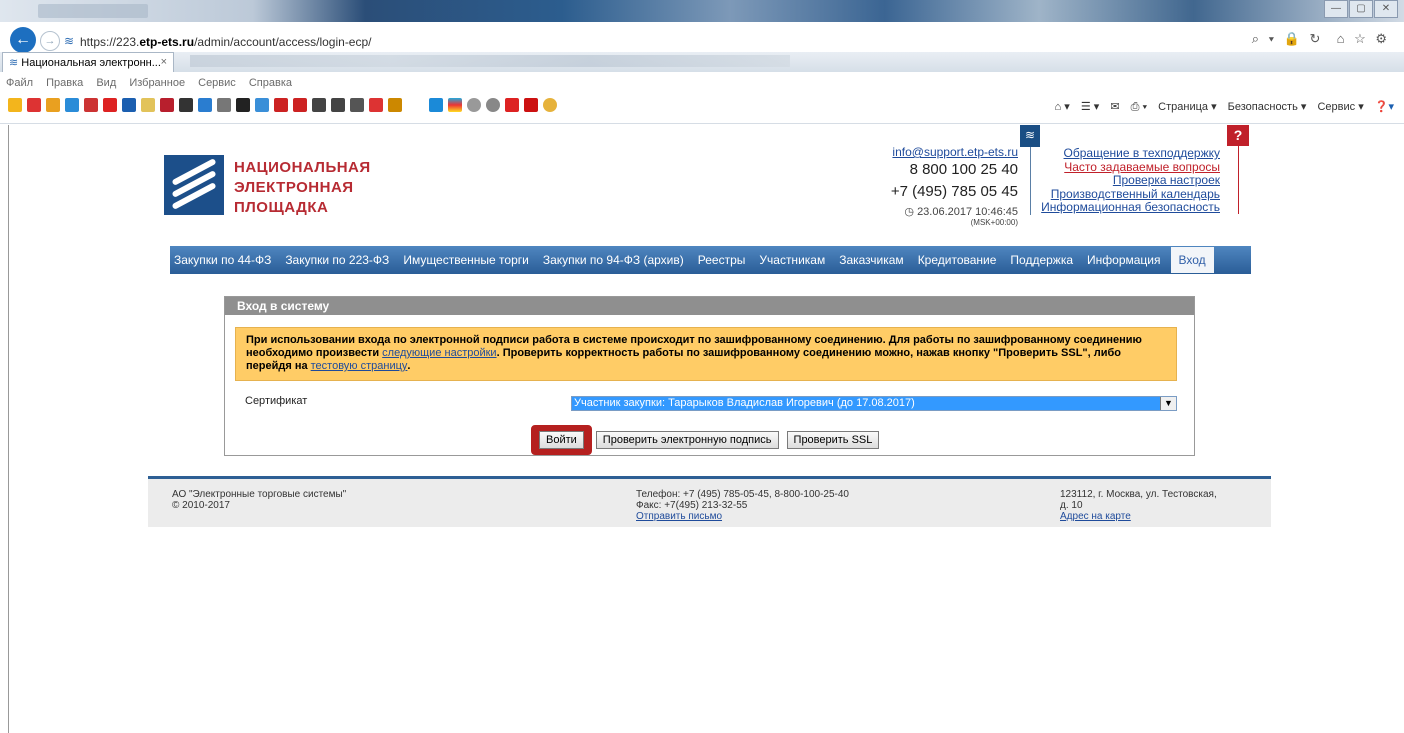  I want to click on logo-flag-icon: ≋, so click(1030, 136).